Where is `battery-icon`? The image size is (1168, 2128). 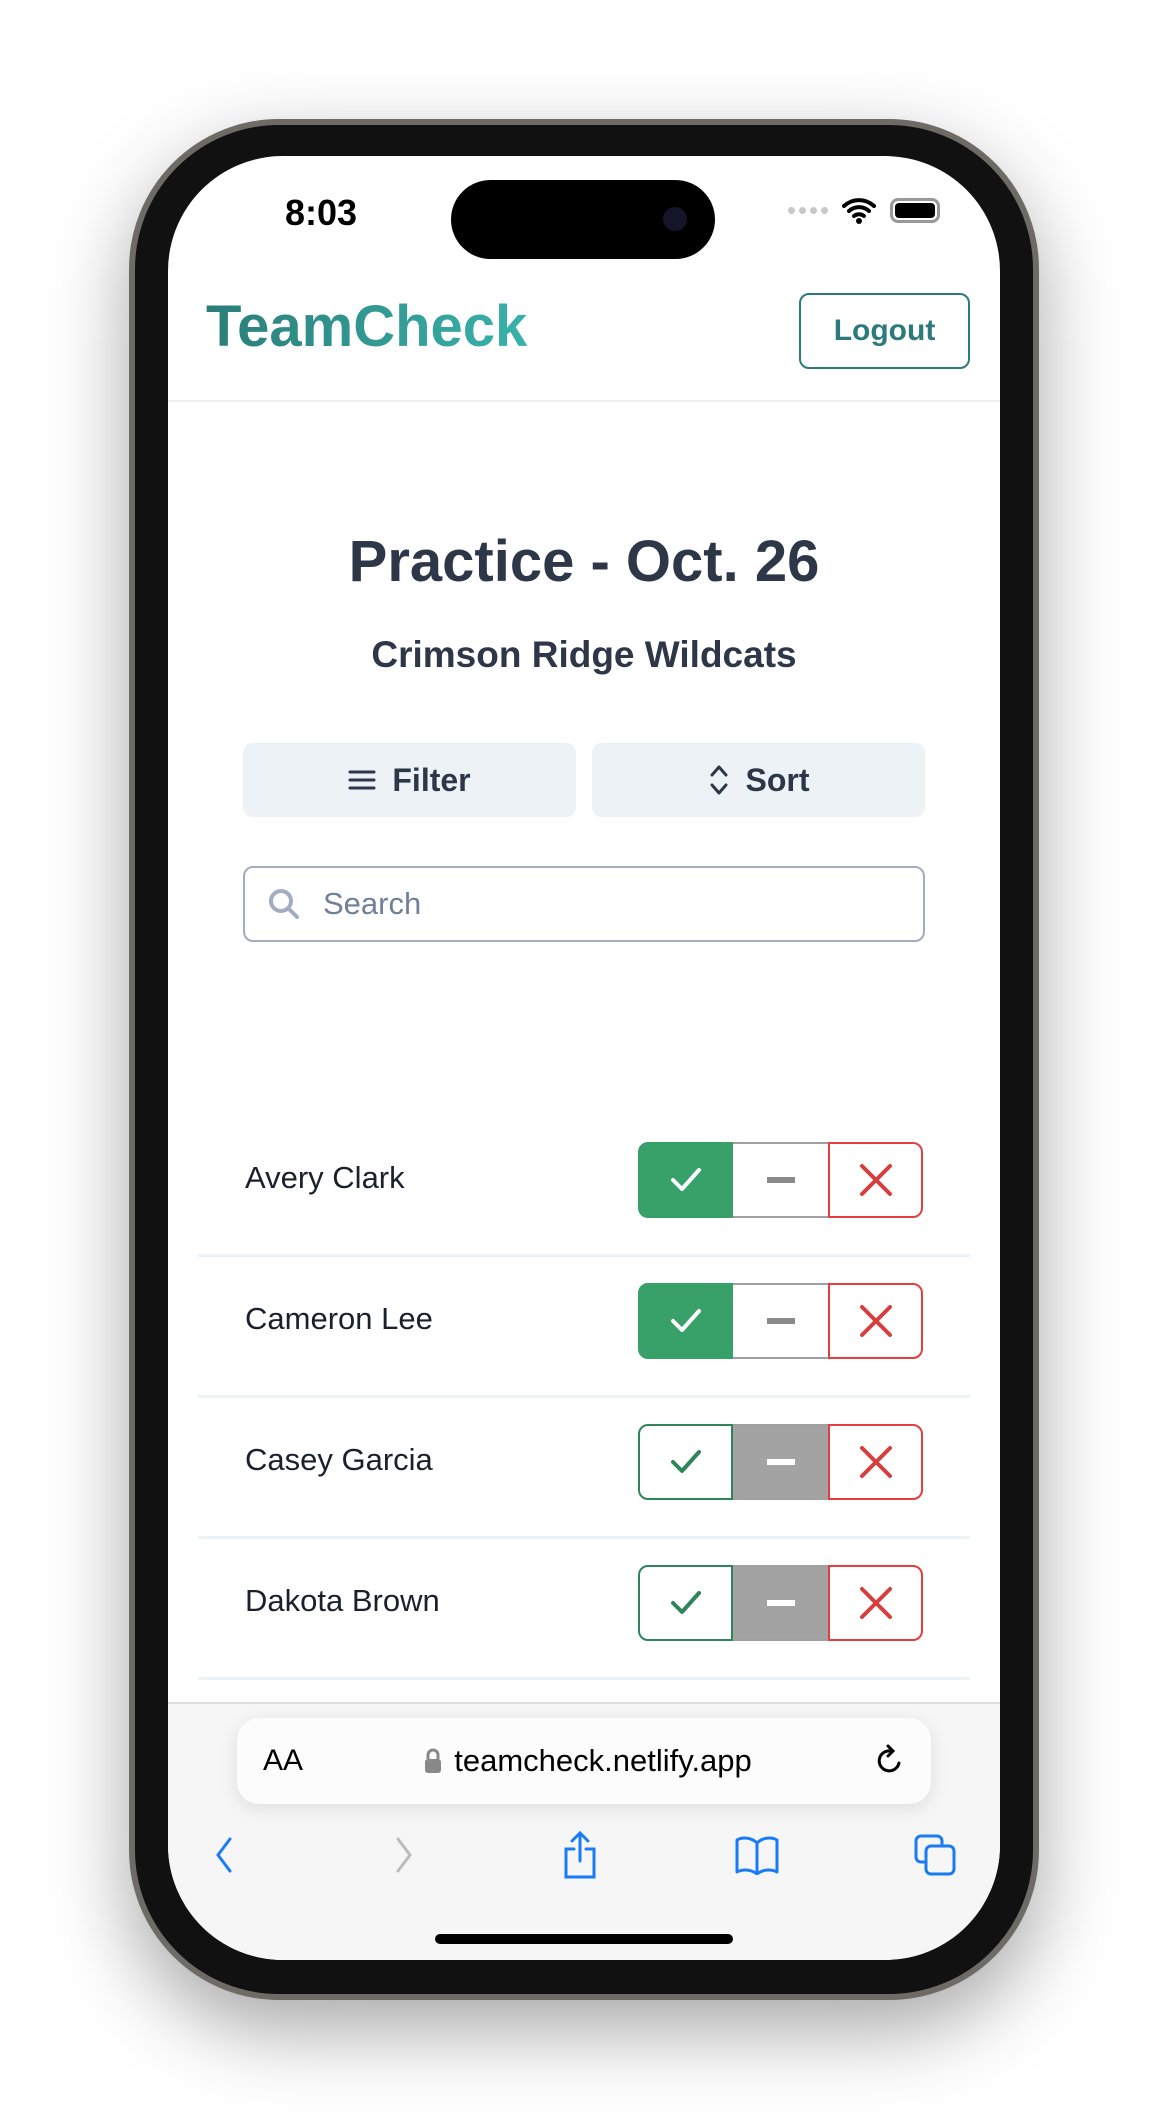
battery-icon is located at coordinates (915, 210).